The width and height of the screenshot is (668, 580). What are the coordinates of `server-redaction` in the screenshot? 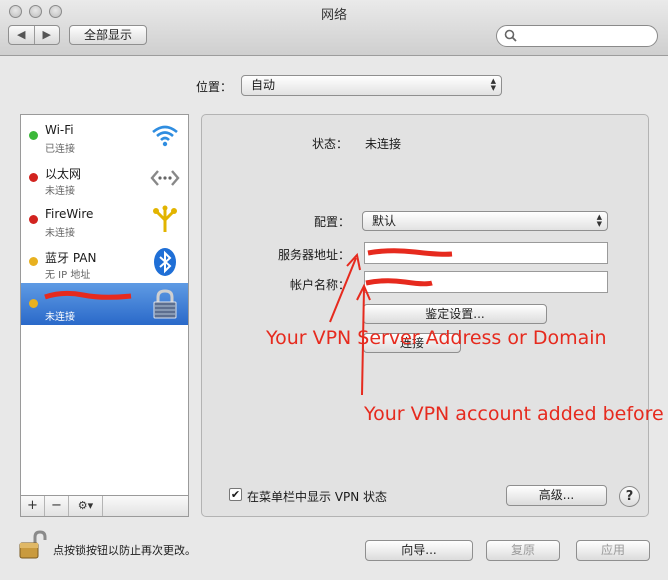 It's located at (410, 252).